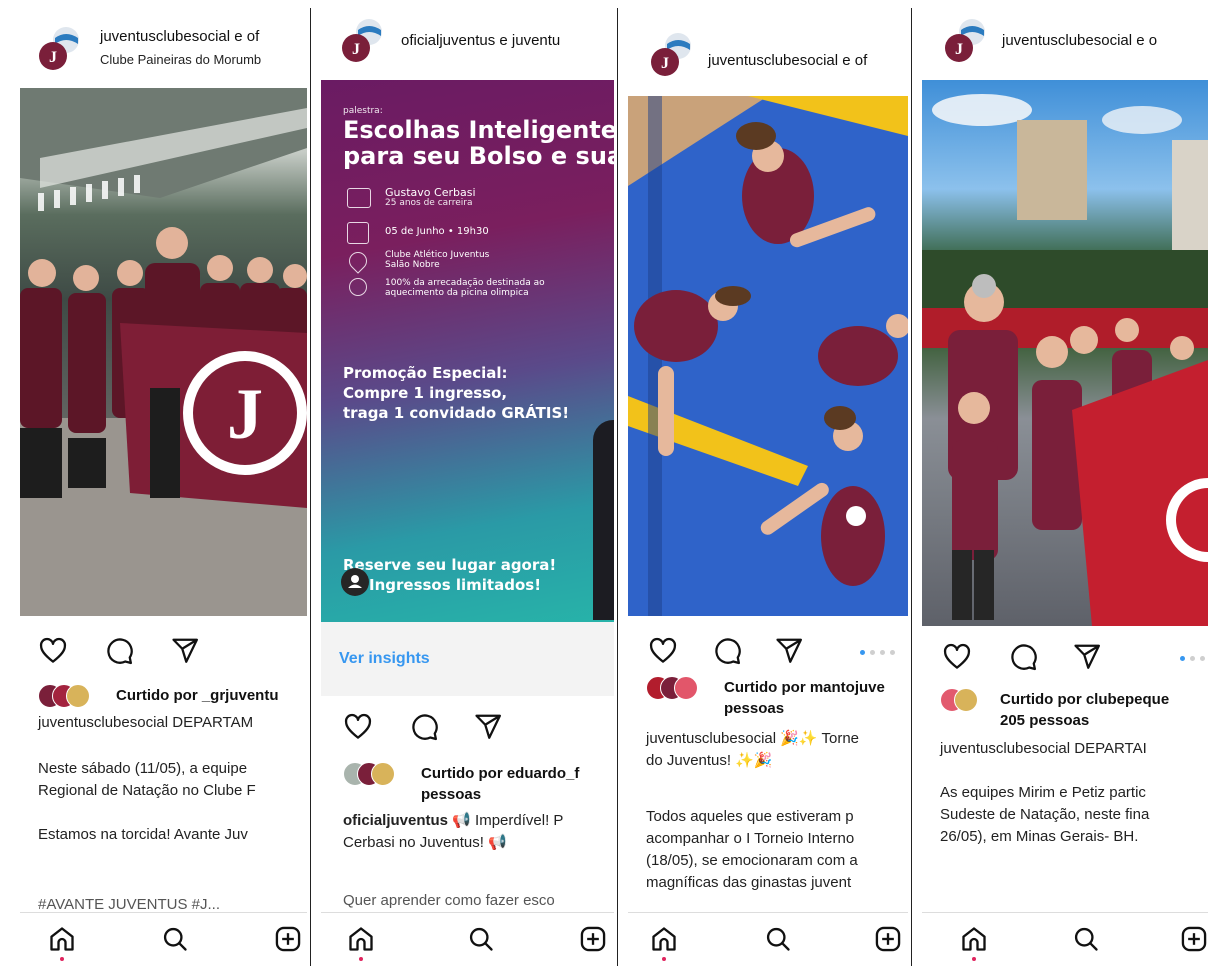  What do you see at coordinates (765, 696) in the screenshot?
I see `liked-by: Curtido por mantojuve pessoas` at bounding box center [765, 696].